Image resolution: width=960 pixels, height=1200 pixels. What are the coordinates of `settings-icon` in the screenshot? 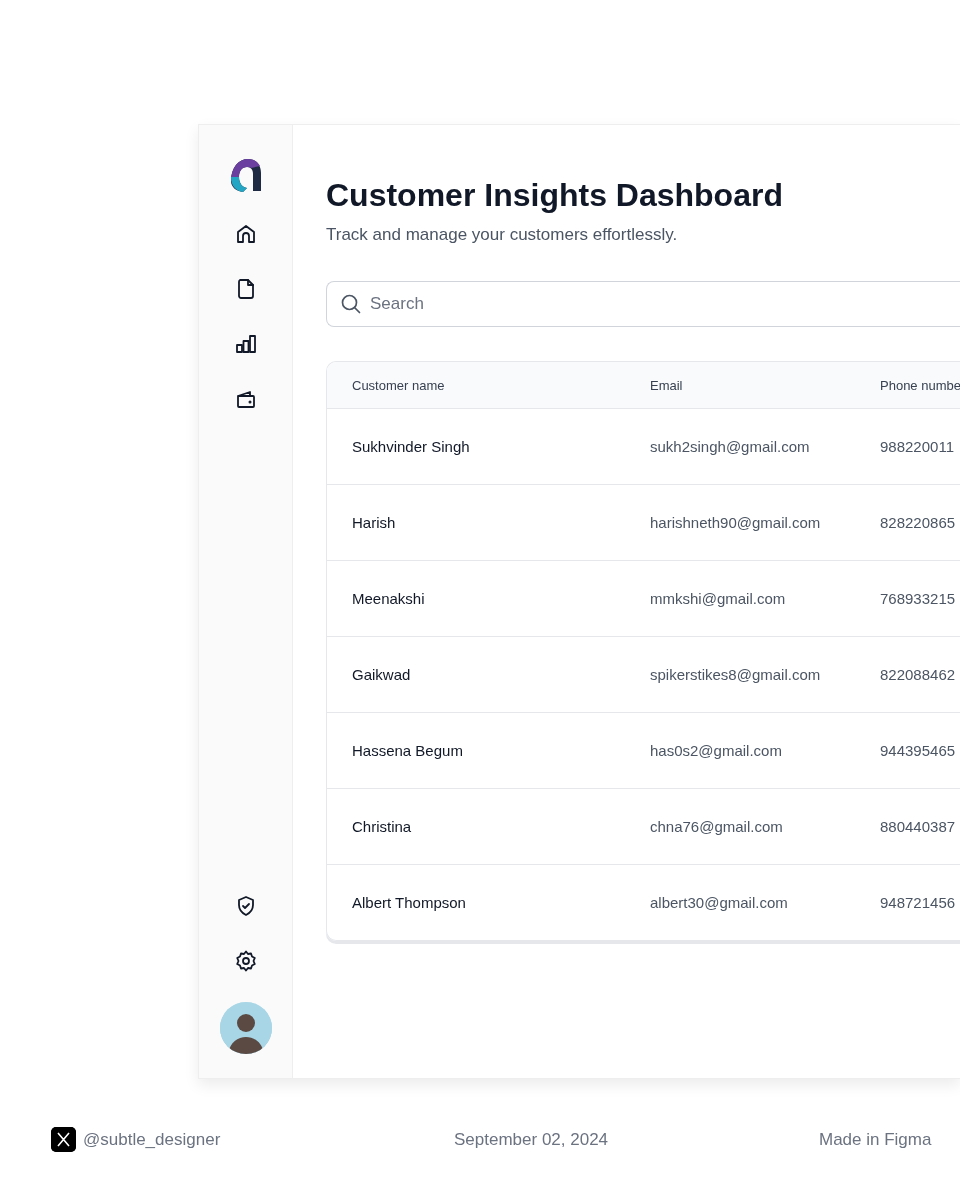 It's located at (245, 961).